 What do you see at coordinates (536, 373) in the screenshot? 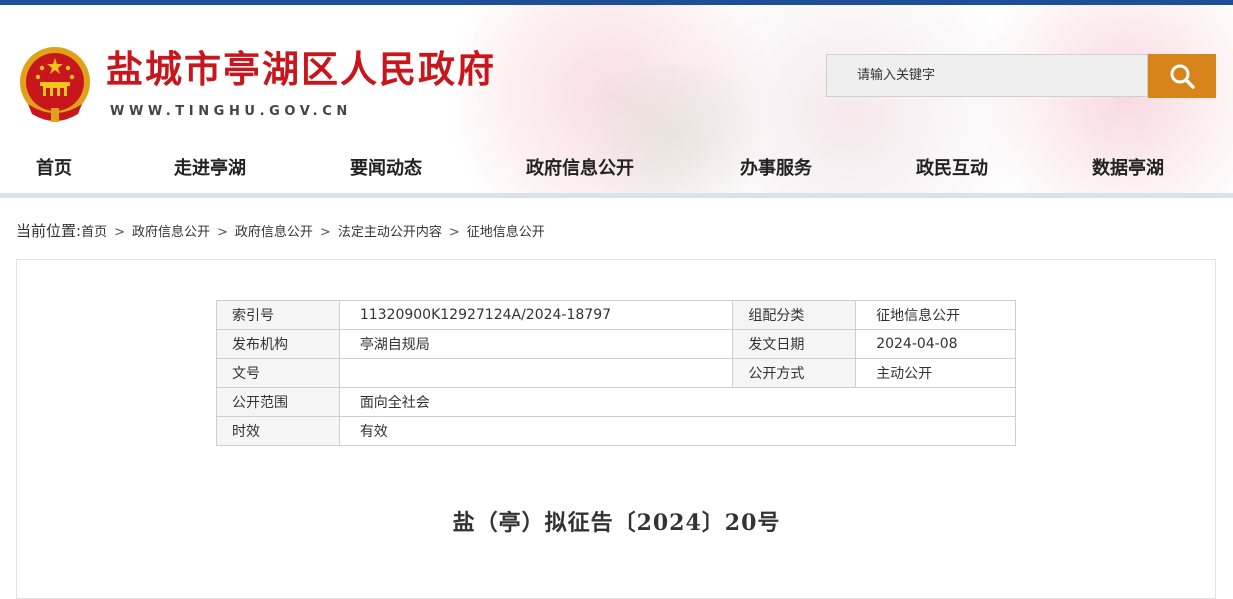
I see `doc-no-value` at bounding box center [536, 373].